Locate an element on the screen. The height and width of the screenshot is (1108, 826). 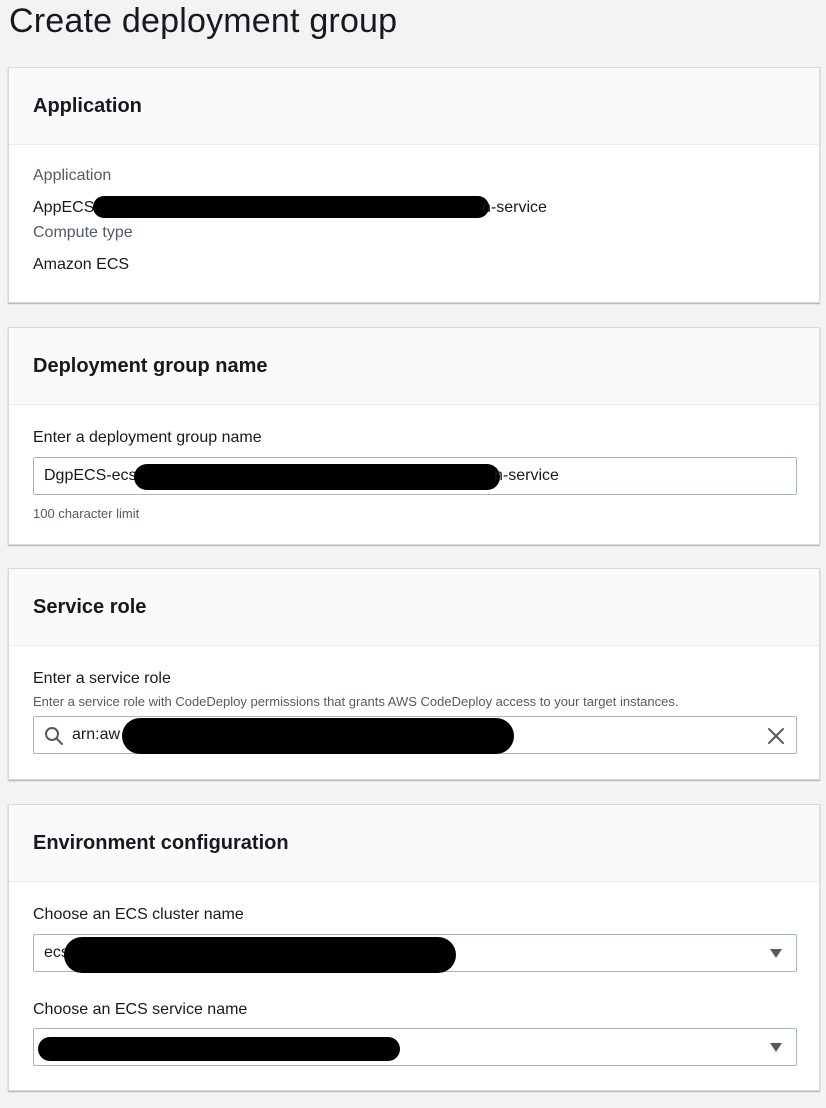
character-limit-hint: 100 character limit is located at coordinates (86, 513).